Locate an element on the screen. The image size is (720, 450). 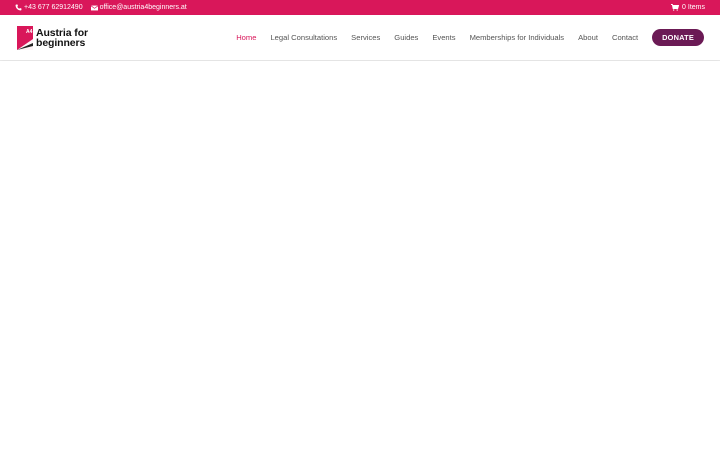
nav-item-services: Services is located at coordinates (365, 37).